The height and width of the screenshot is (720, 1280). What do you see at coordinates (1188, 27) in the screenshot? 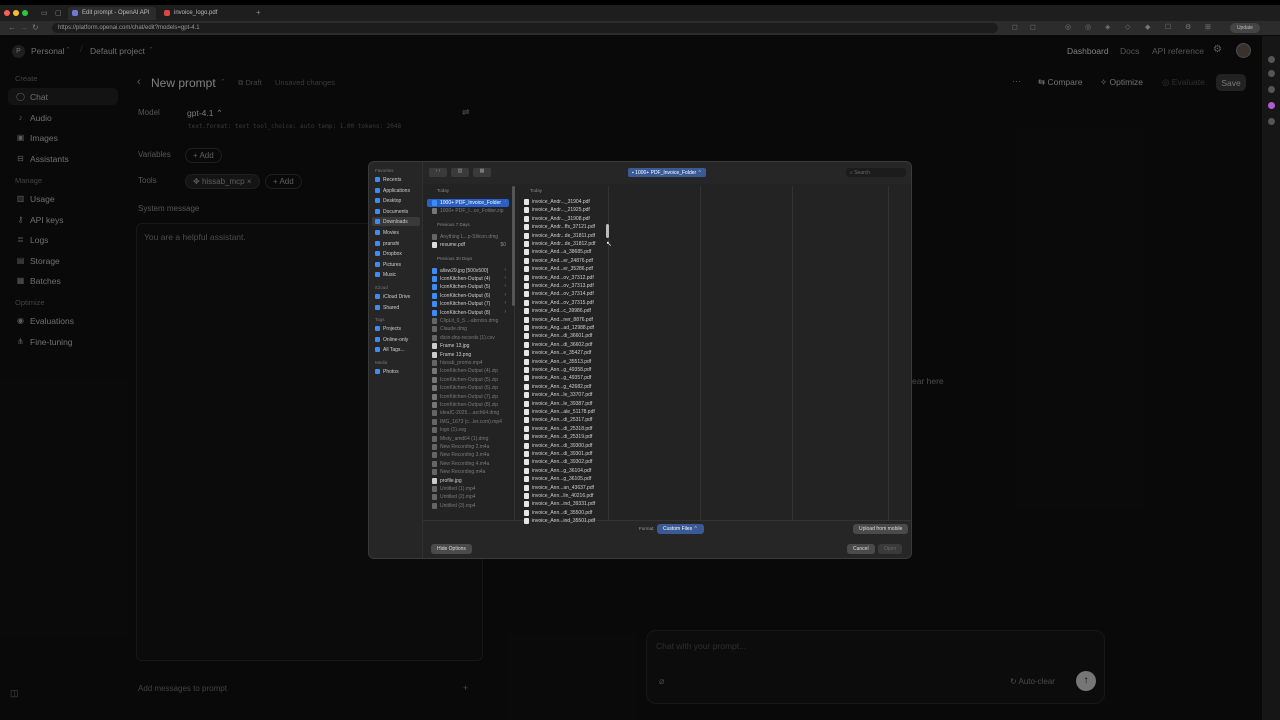
I see `extension-icon: ⚙` at bounding box center [1188, 27].